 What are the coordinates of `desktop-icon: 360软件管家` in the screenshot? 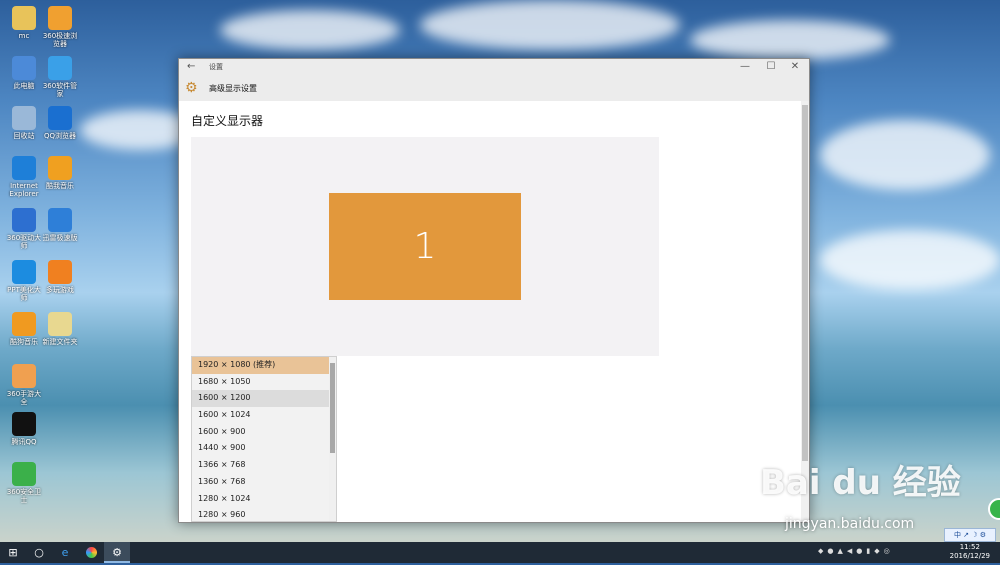 It's located at (60, 77).